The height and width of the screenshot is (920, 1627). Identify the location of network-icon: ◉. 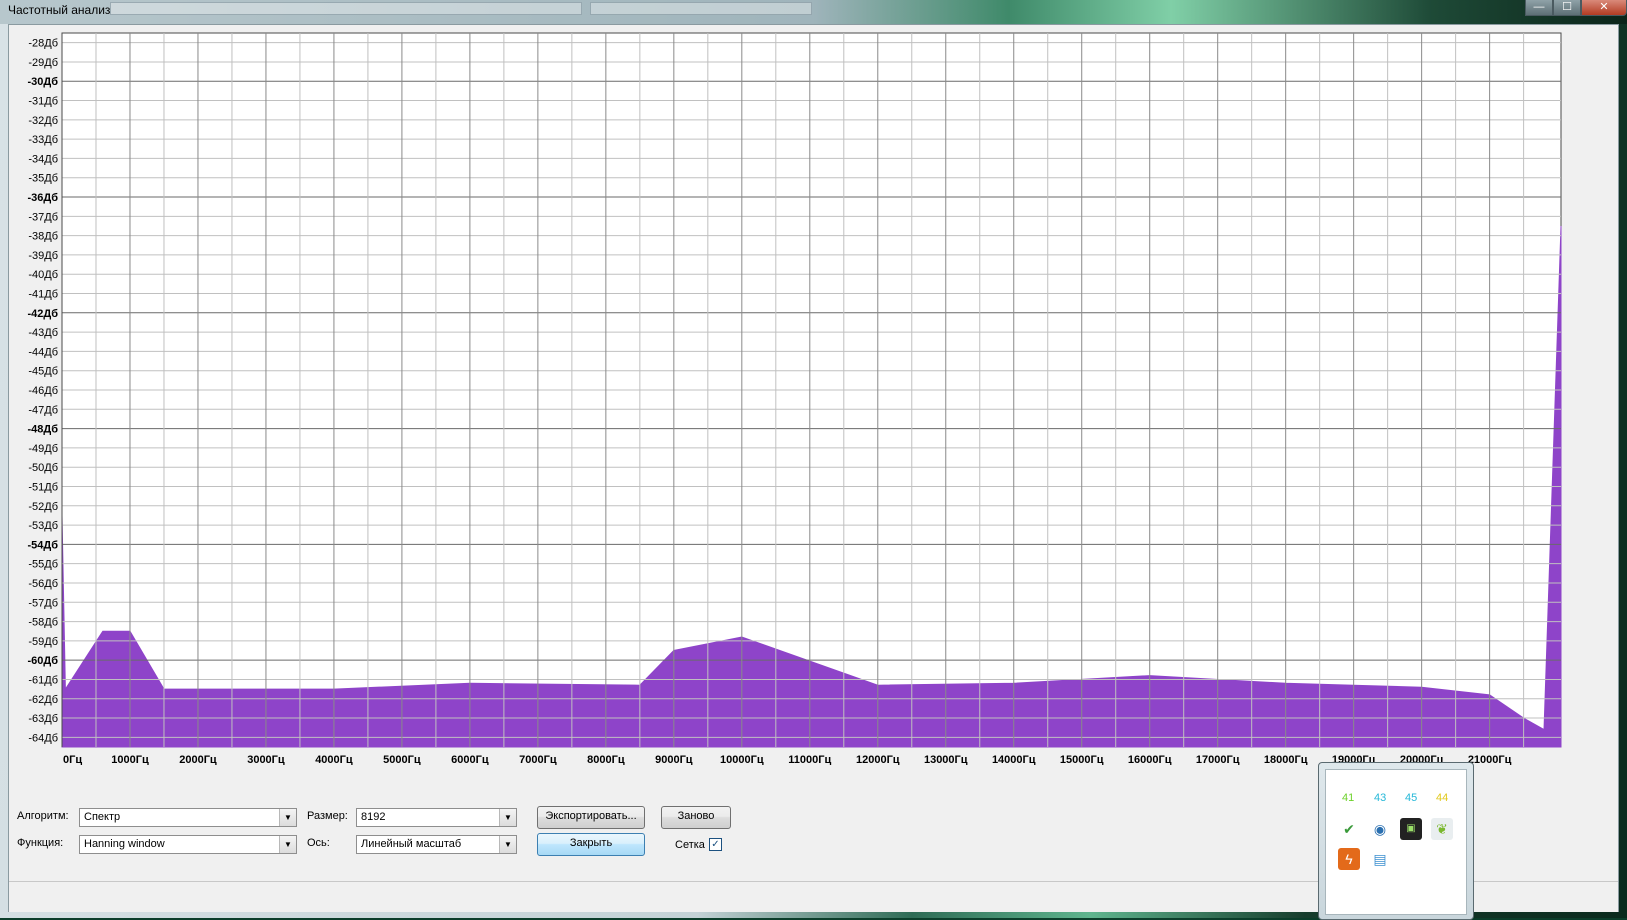
(1380, 829).